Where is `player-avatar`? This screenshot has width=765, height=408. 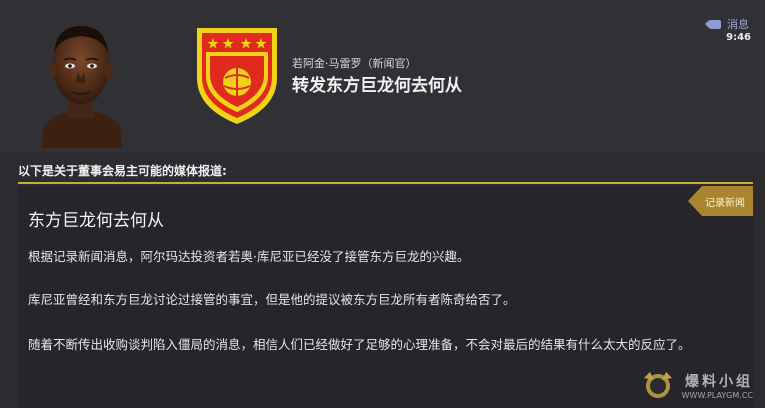 player-avatar is located at coordinates (82, 87).